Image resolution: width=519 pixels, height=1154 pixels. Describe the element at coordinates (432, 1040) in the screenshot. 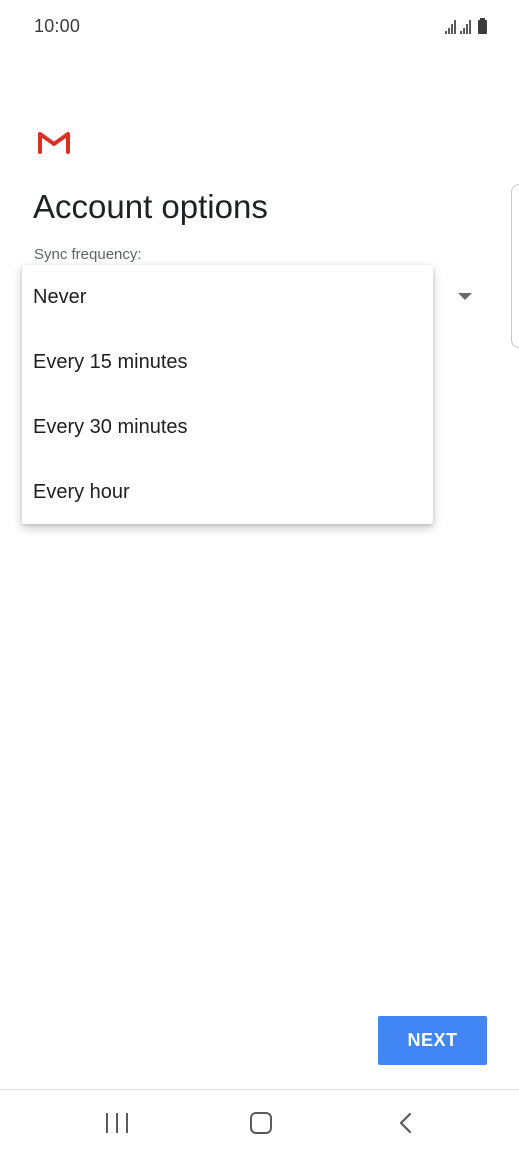

I see `next-button: NEXT` at that location.